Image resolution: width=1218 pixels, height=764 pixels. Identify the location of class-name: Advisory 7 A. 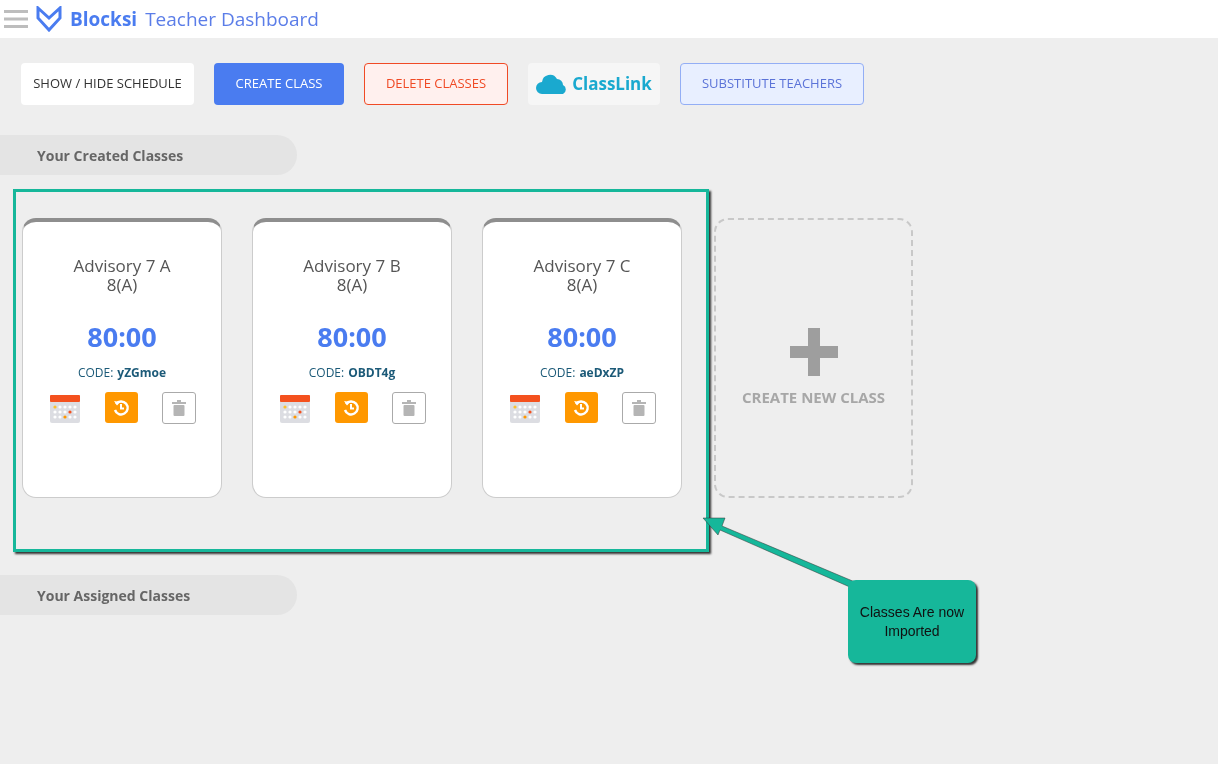
(122, 265).